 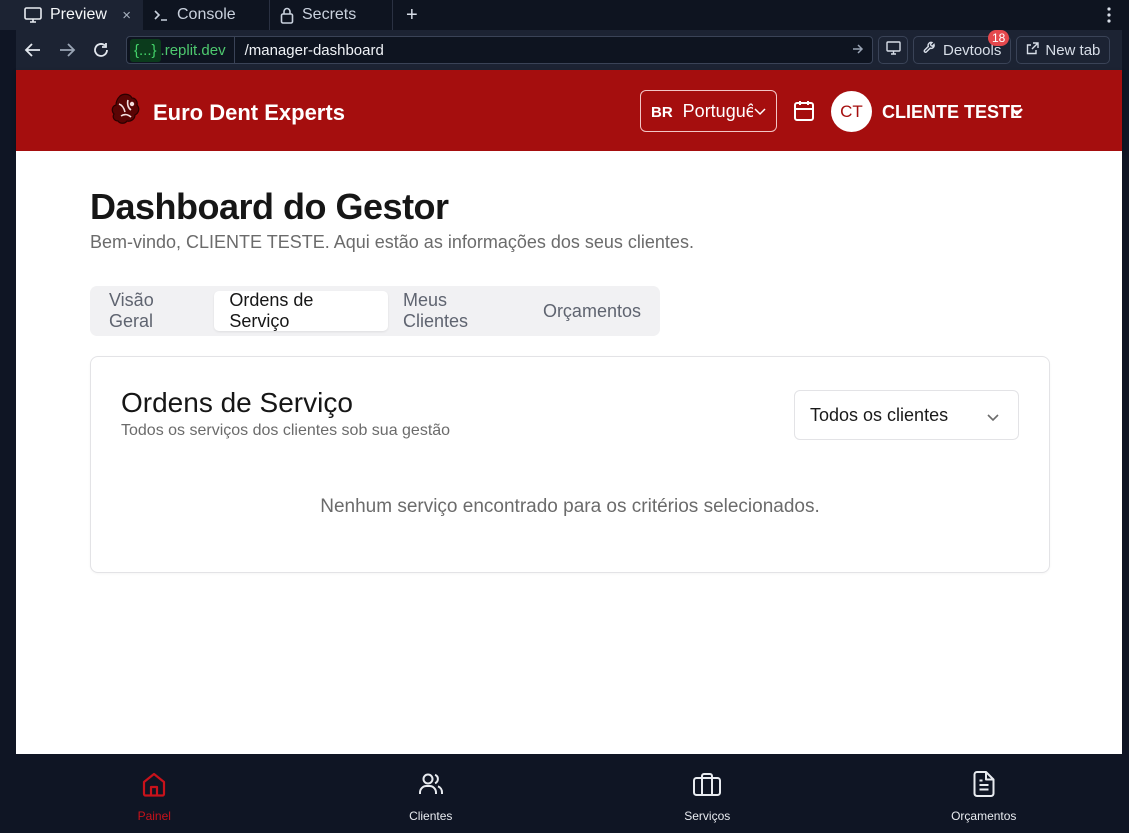 I want to click on new-tab-label: New tab, so click(x=1073, y=50).